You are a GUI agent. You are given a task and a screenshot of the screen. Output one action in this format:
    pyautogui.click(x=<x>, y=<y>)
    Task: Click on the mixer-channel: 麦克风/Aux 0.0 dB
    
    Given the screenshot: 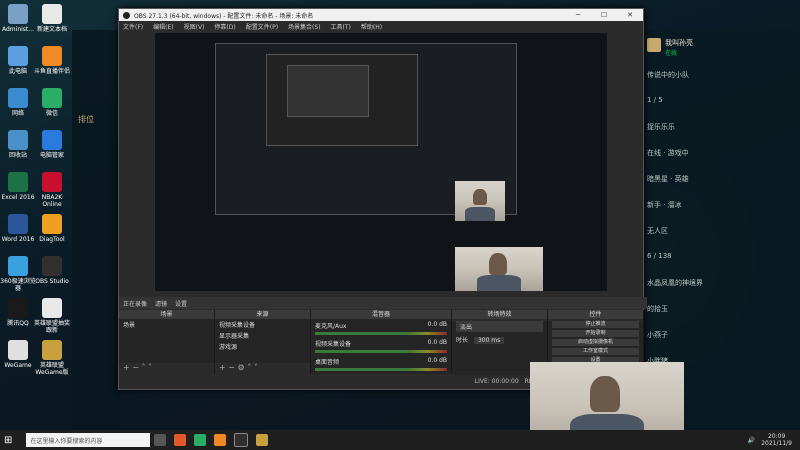 What is the action you would take?
    pyautogui.click(x=381, y=328)
    